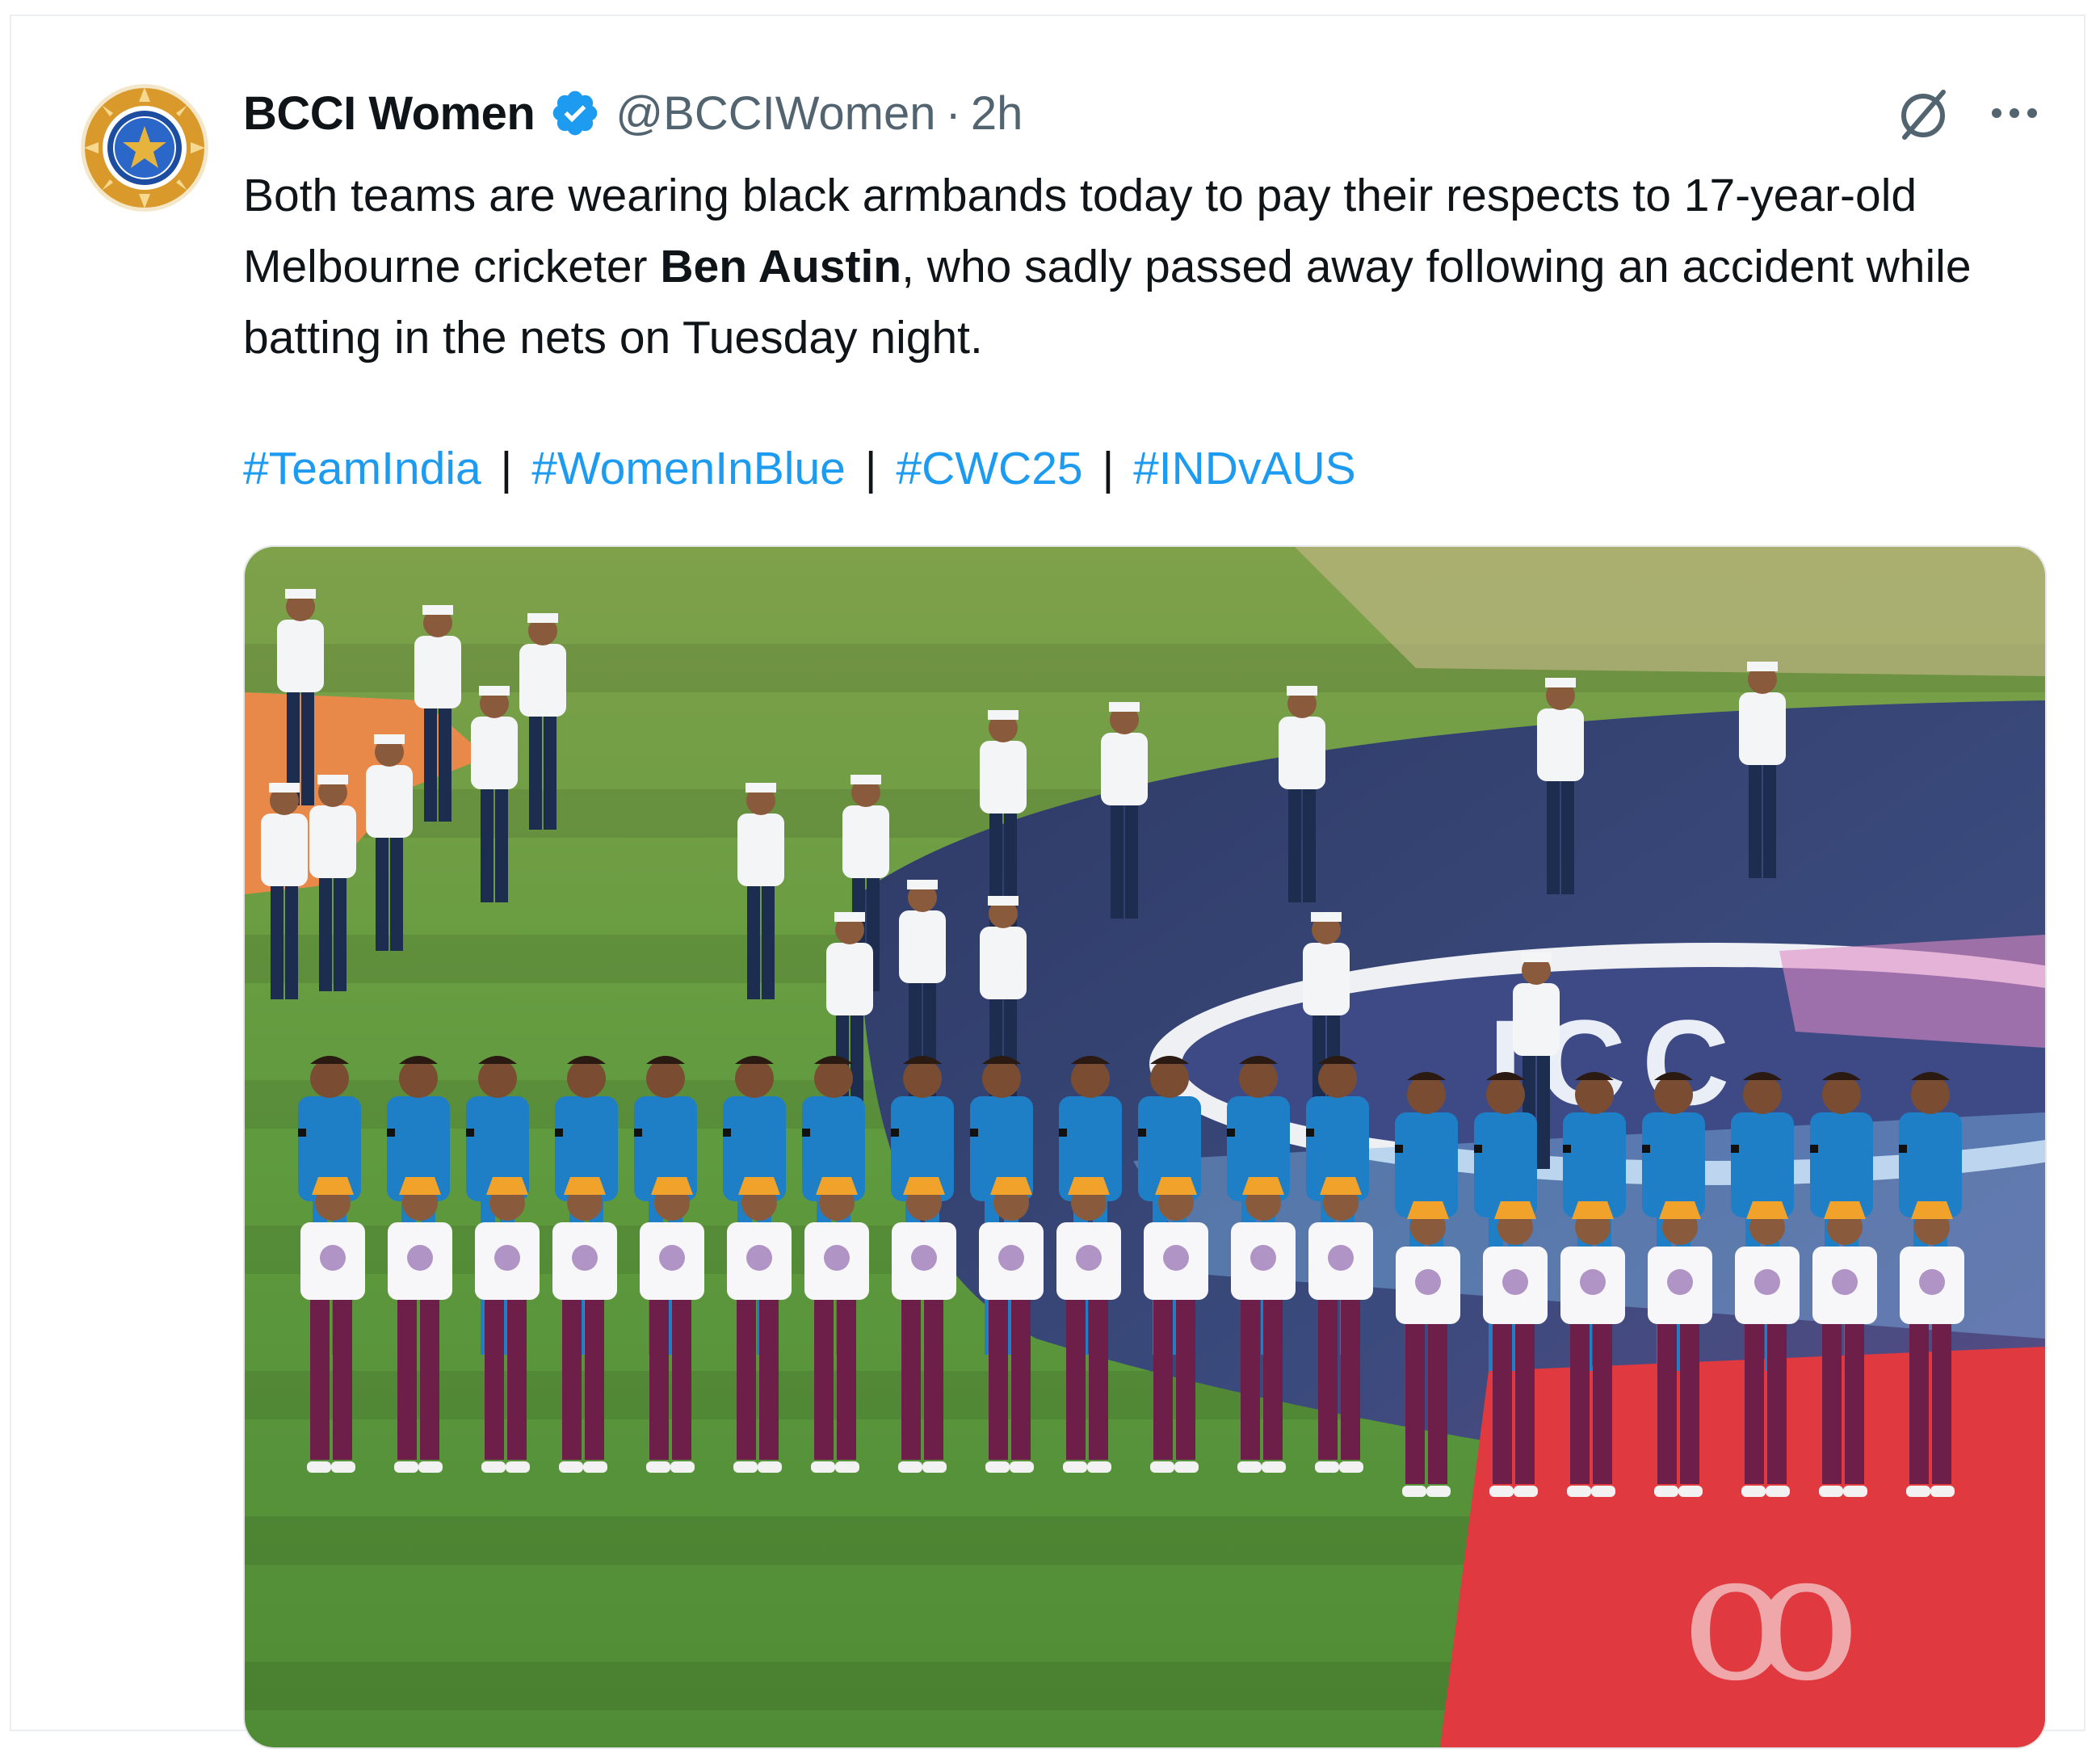 This screenshot has height=1749, width=2100. I want to click on hashtag-womeninblue: #WomenInBlue, so click(688, 468).